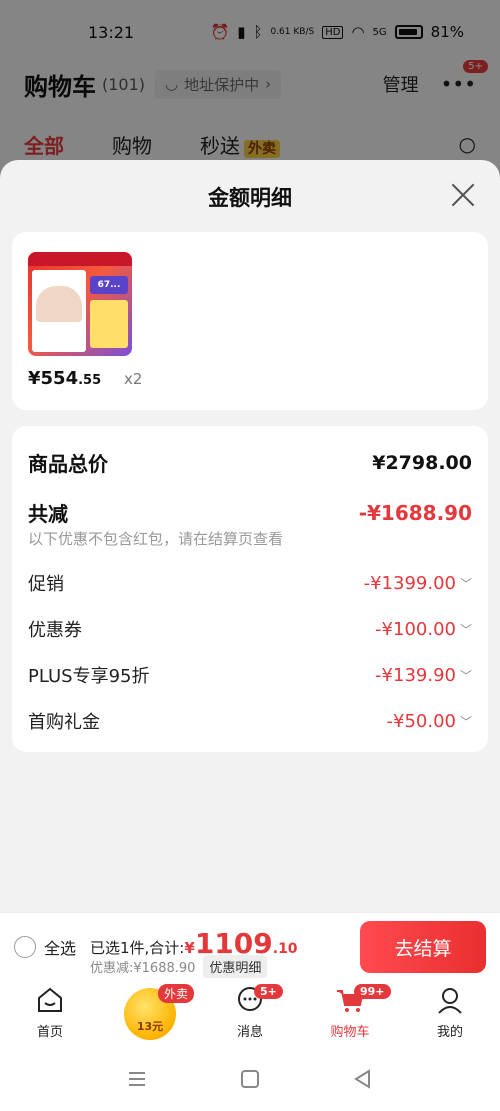 The width and height of the screenshot is (500, 1111). I want to click on nav-cart: 99+ 购物车, so click(350, 1013).